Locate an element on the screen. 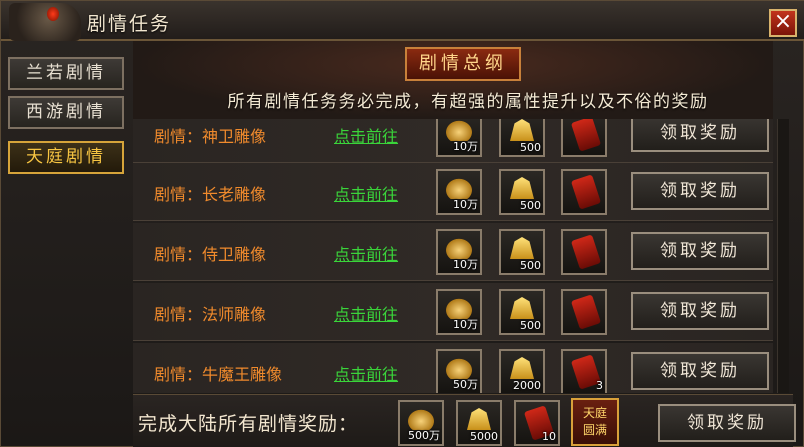 The width and height of the screenshot is (804, 447). reward-slot: 2000 is located at coordinates (522, 371).